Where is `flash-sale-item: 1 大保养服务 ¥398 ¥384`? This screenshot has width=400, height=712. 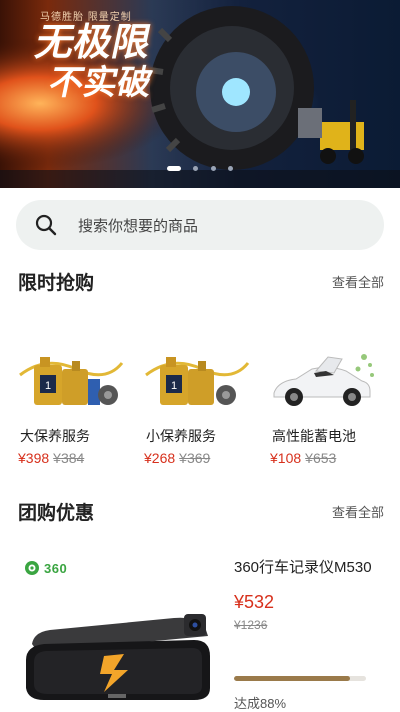 flash-sale-item: 1 大保养服务 ¥398 ¥384 is located at coordinates (71, 401).